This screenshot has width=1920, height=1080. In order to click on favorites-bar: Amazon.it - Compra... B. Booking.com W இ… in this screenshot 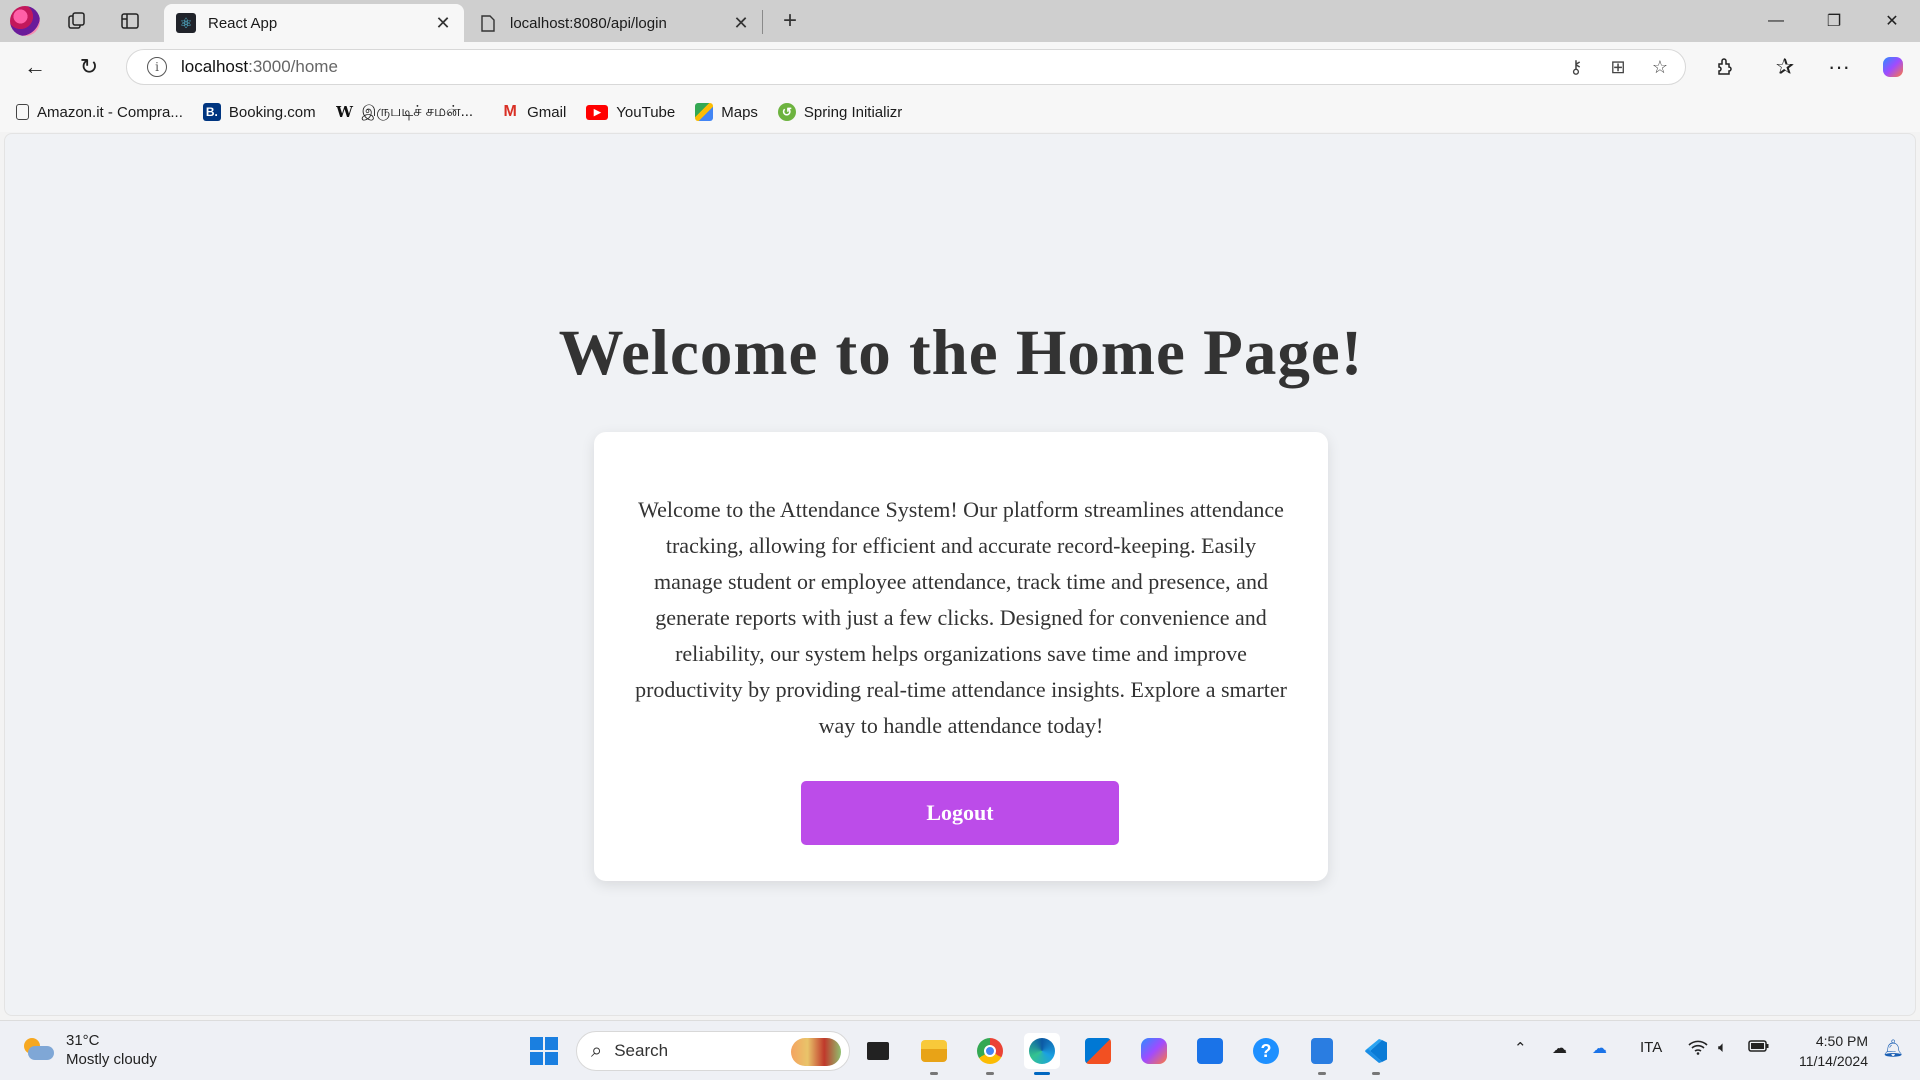, I will do `click(960, 112)`.